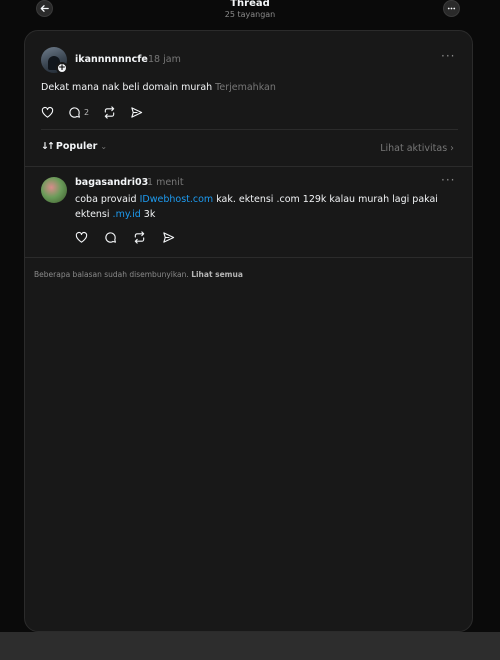 Image resolution: width=500 pixels, height=660 pixels. What do you see at coordinates (448, 180) in the screenshot?
I see `reply-more-icon: ···` at bounding box center [448, 180].